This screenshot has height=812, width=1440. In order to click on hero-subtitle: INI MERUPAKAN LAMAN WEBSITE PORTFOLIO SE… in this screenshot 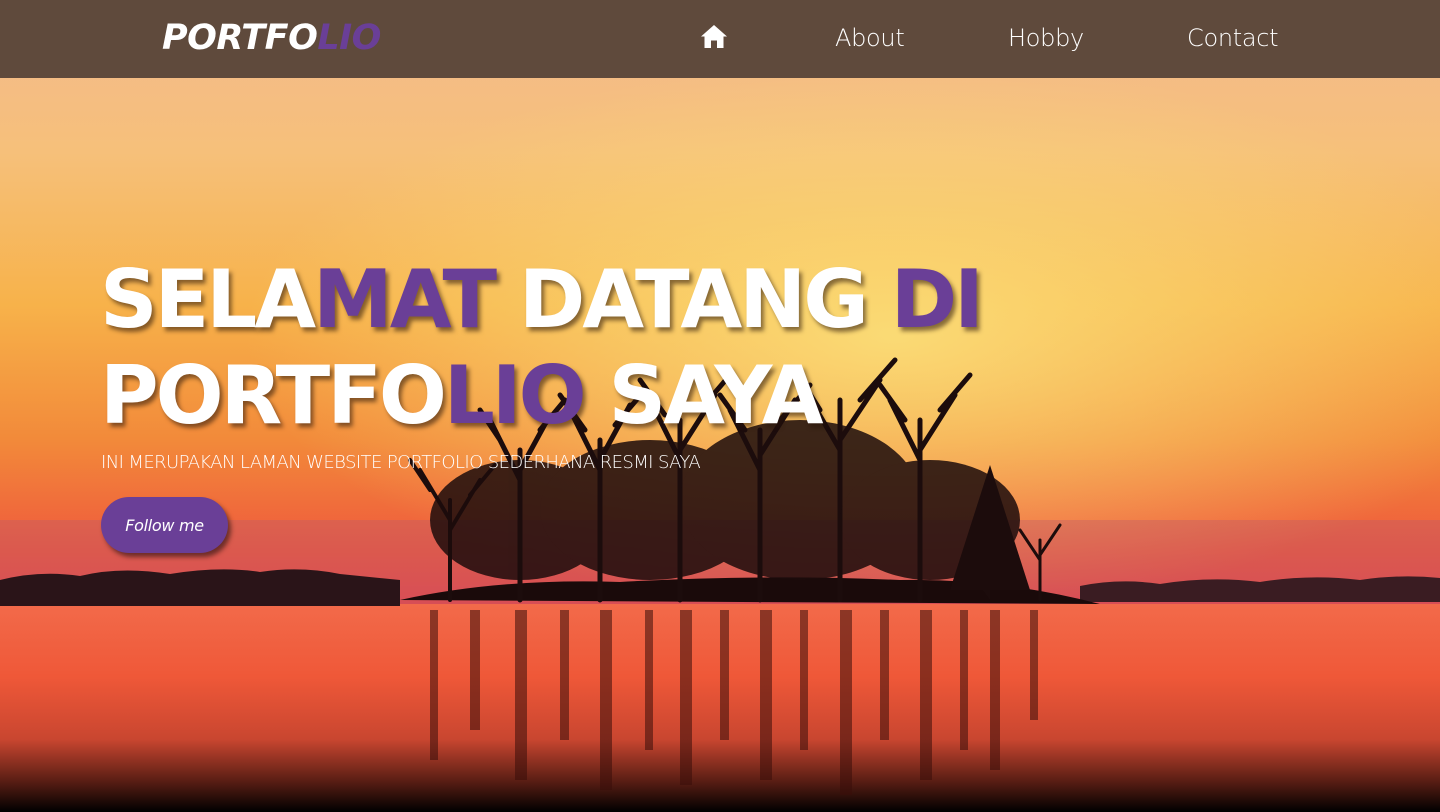, I will do `click(401, 462)`.